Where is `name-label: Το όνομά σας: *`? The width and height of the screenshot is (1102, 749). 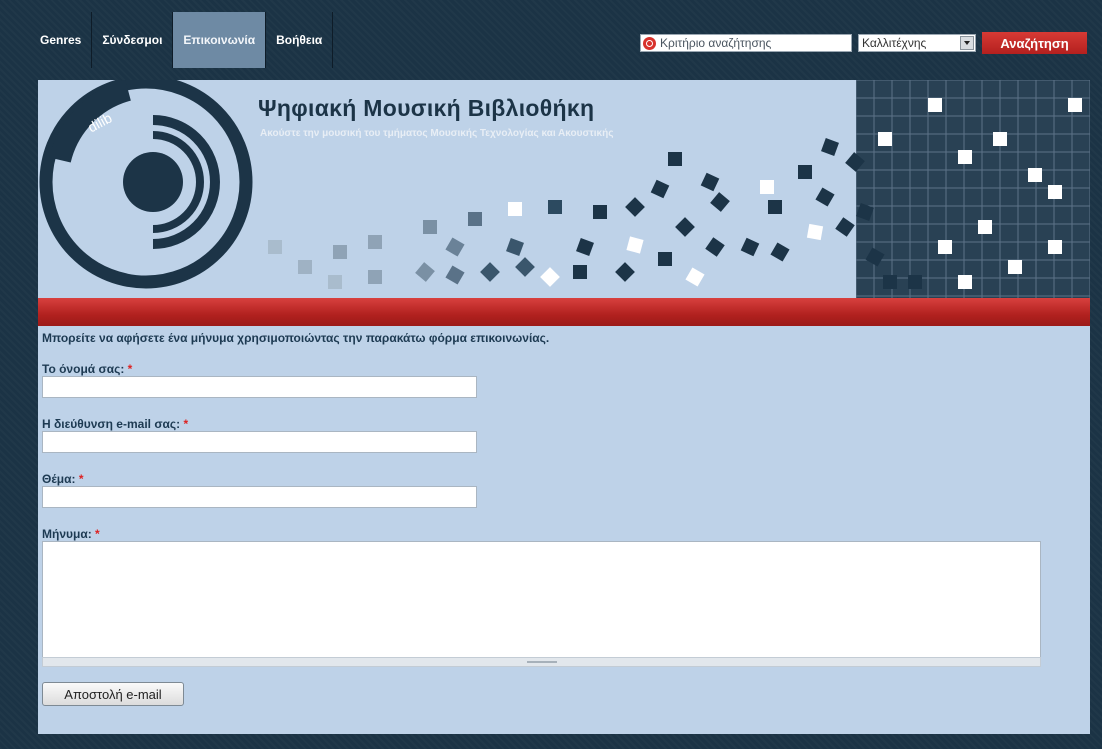
name-label: Το όνομά σας: * is located at coordinates (87, 369).